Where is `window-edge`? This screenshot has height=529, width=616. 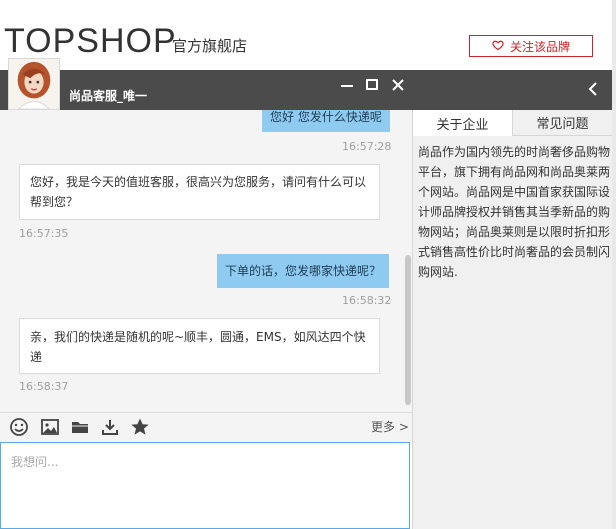 window-edge is located at coordinates (614, 264).